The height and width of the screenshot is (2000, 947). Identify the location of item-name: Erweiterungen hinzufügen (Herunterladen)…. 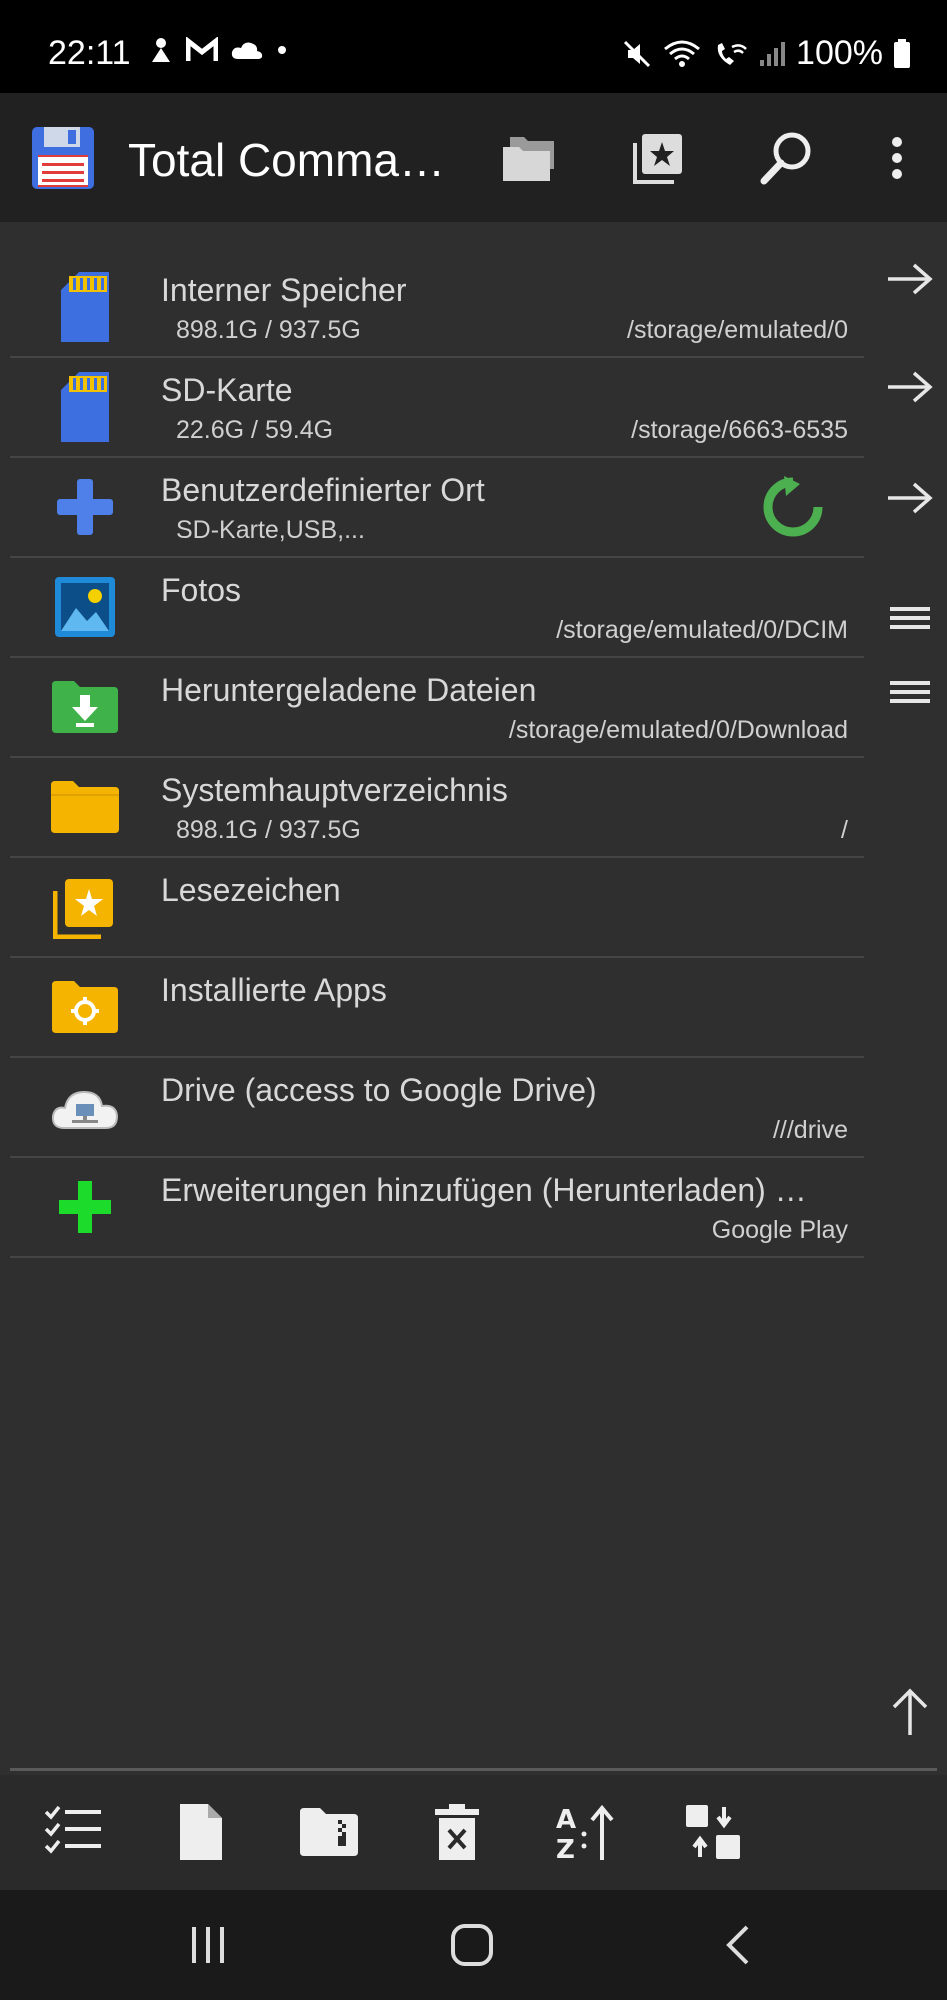
(484, 1190).